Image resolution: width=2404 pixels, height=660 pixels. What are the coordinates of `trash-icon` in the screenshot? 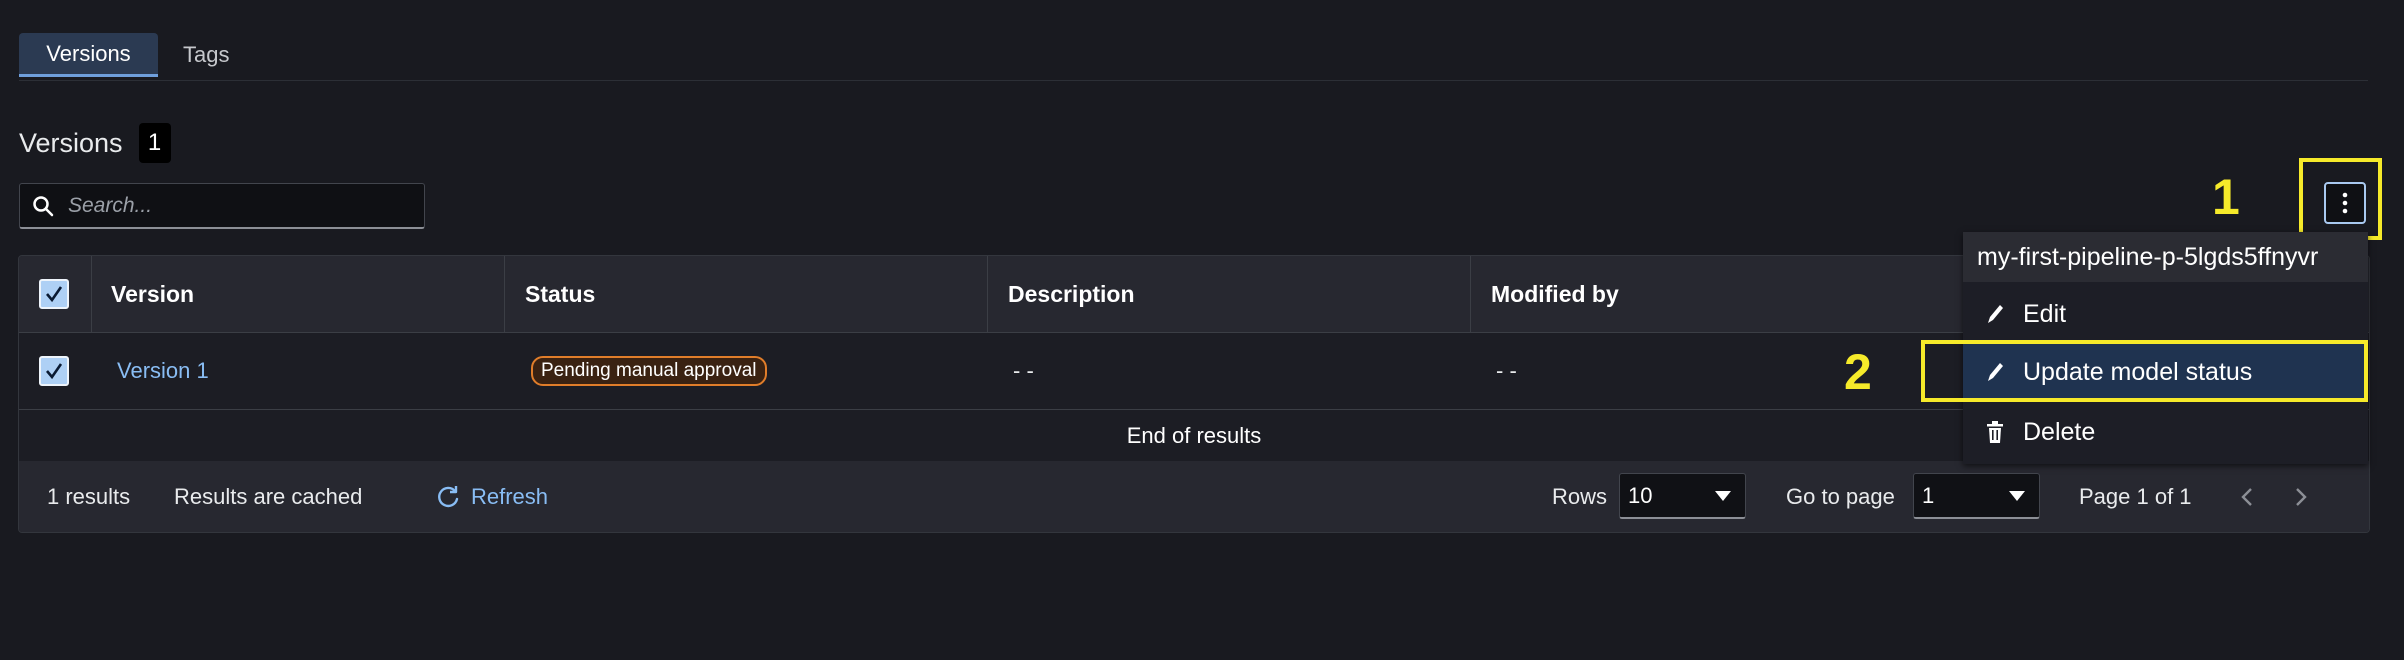 It's located at (1995, 432).